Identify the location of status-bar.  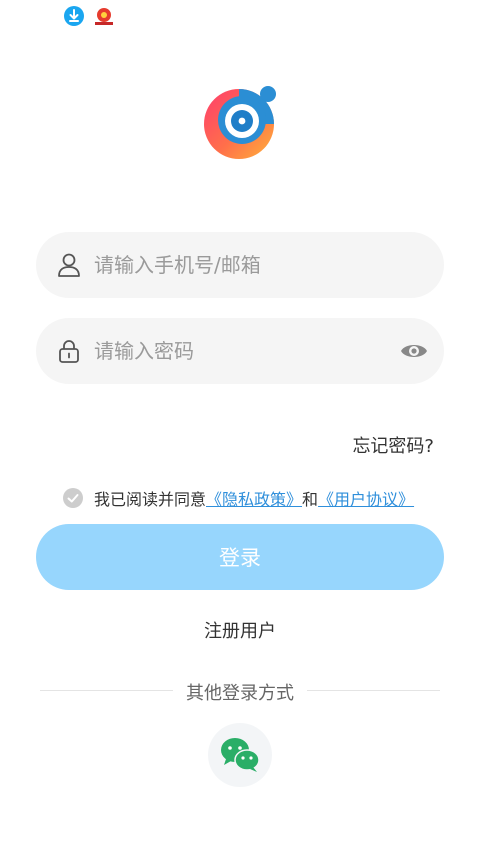
(240, 16).